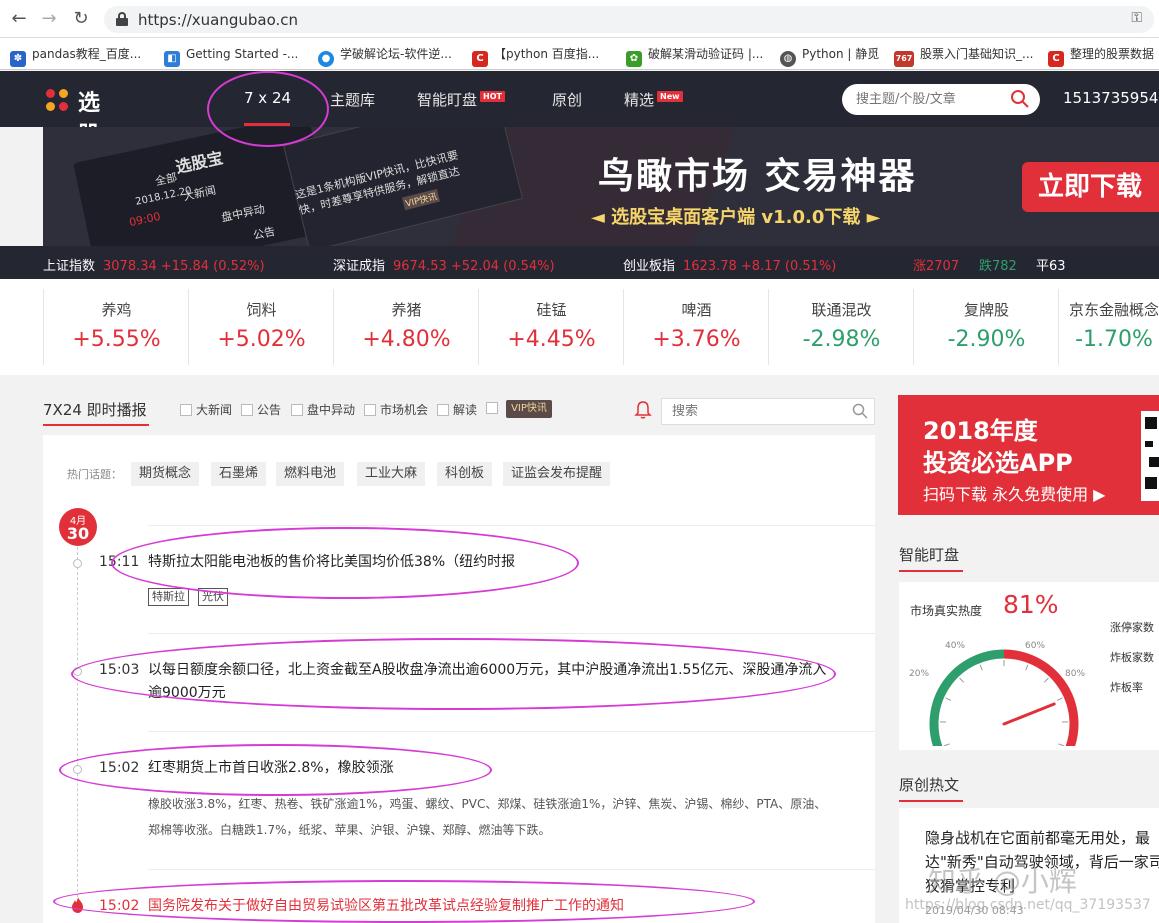 This screenshot has width=1159, height=923. What do you see at coordinates (119, 562) in the screenshot?
I see `news-time: 15:11` at bounding box center [119, 562].